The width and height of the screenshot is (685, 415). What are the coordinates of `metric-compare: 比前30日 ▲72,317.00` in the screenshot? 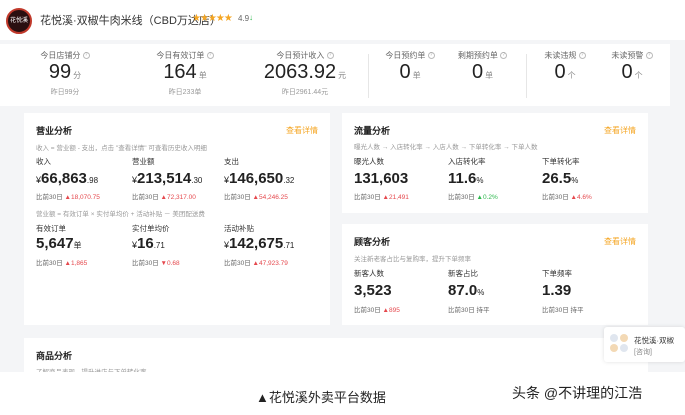 It's located at (164, 197).